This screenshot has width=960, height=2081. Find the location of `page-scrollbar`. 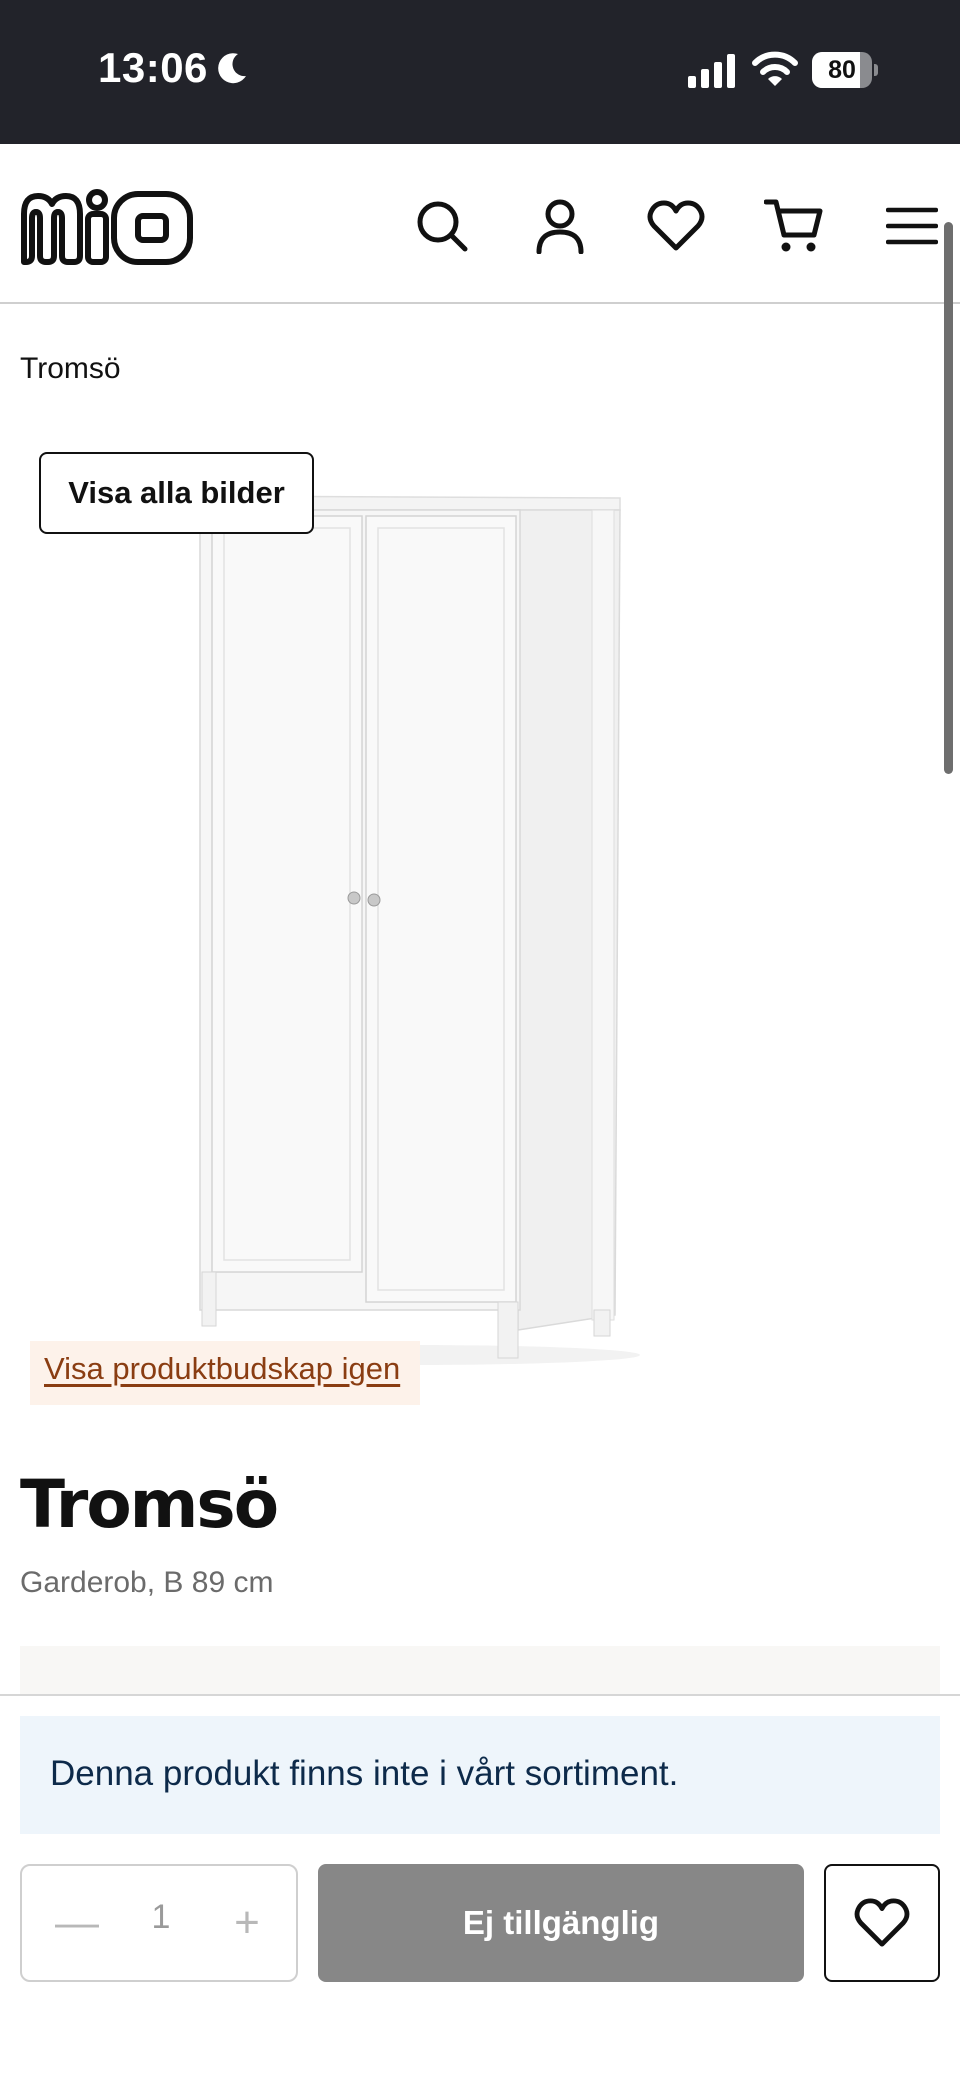

page-scrollbar is located at coordinates (948, 498).